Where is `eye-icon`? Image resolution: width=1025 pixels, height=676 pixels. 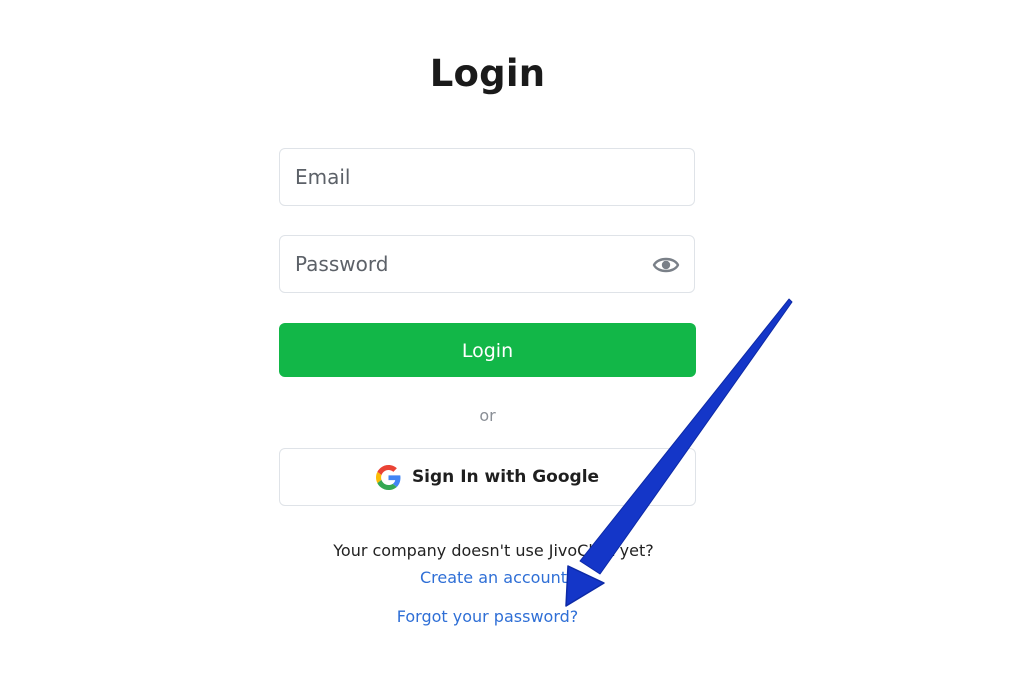 eye-icon is located at coordinates (666, 265).